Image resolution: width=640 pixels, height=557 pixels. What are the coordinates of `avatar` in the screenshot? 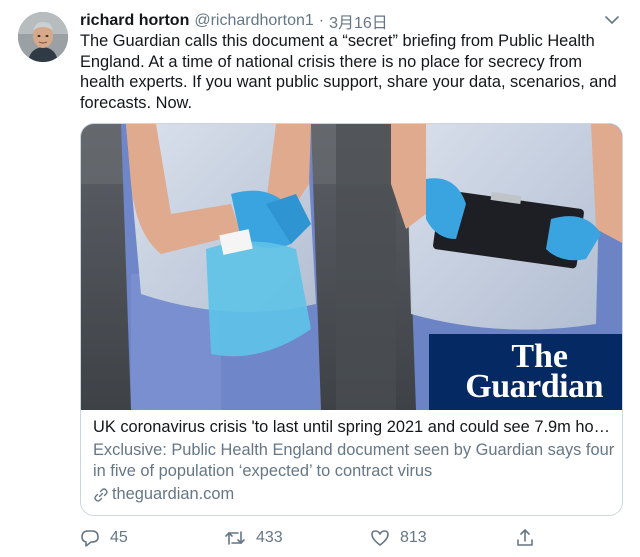 It's located at (43, 37).